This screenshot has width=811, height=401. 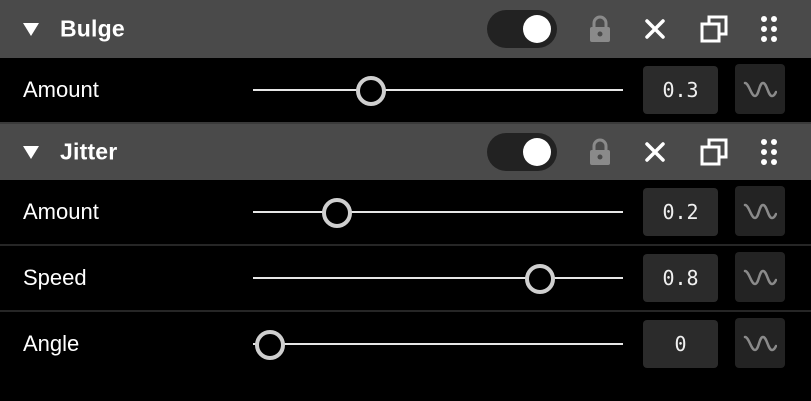 I want to click on effect-header-jitter: Jitter, so click(x=405, y=151).